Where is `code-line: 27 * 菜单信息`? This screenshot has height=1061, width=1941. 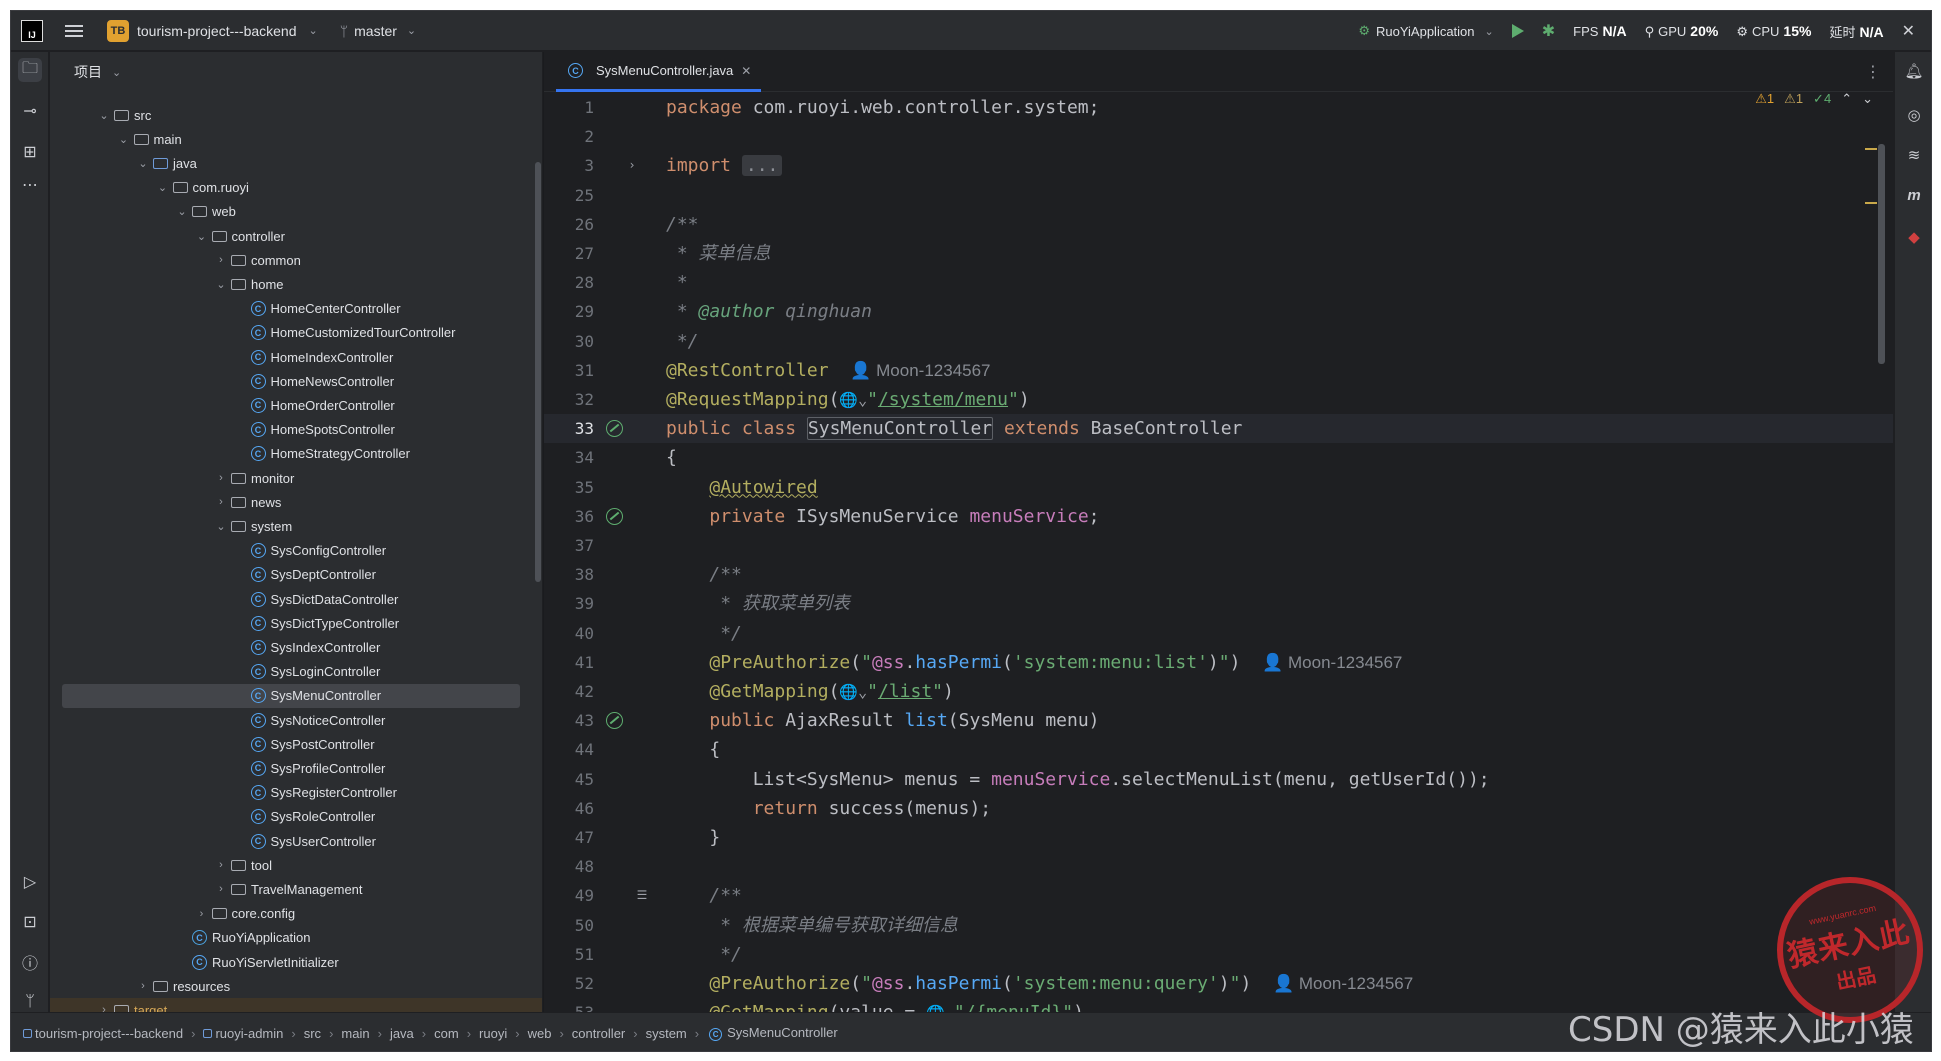
code-line: 27 * 菜单信息 is located at coordinates (1218, 253).